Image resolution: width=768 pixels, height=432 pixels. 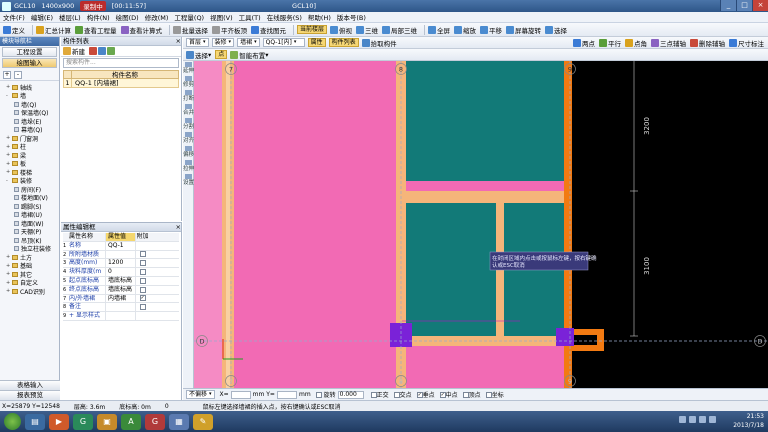 I want to click on toolbar-button: 平移, so click(x=491, y=30).